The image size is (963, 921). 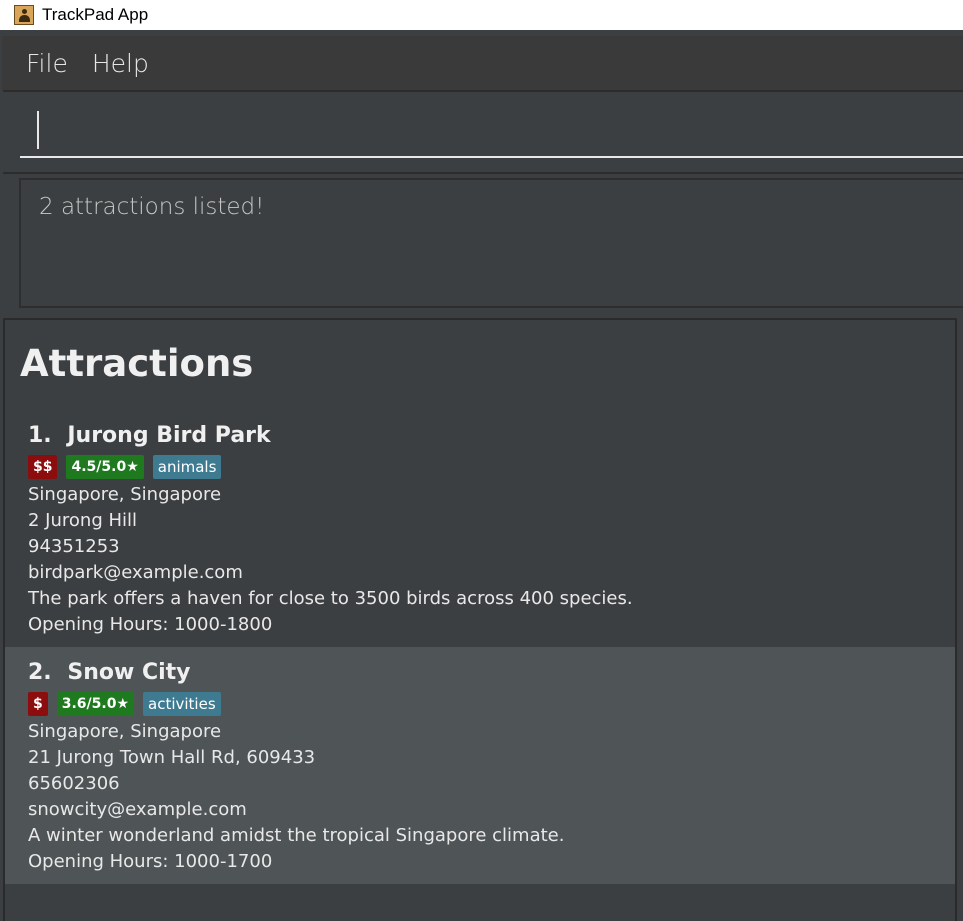 I want to click on menu-file: File, so click(x=47, y=63).